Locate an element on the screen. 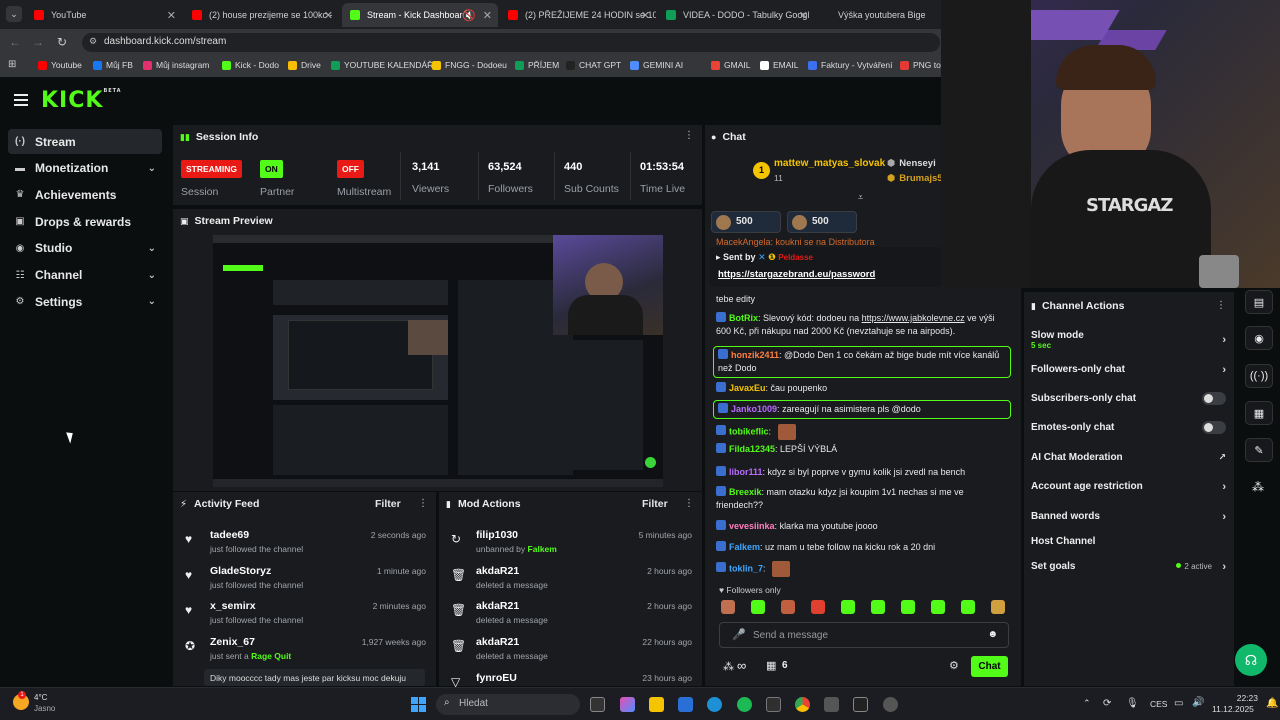  apps-icon: ⊞ is located at coordinates (12, 64).